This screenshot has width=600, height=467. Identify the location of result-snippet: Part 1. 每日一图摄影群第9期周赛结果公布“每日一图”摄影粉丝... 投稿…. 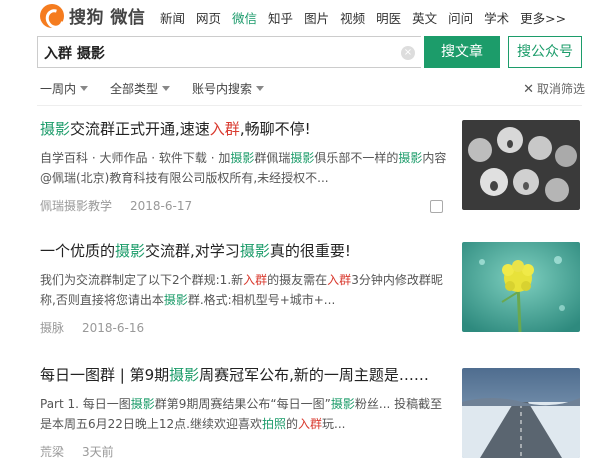
(245, 414).